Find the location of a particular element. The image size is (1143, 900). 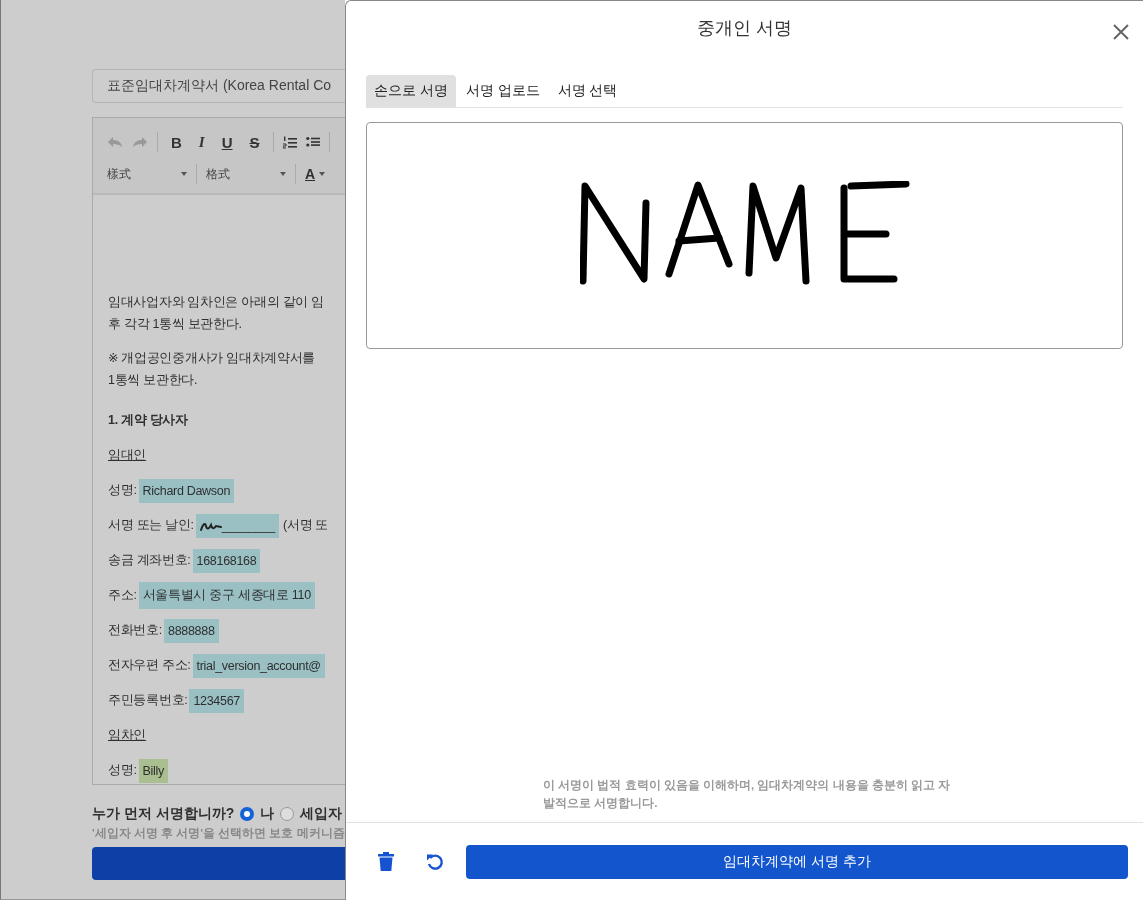

field-label: 서명 또는 날인: is located at coordinates (151, 525).